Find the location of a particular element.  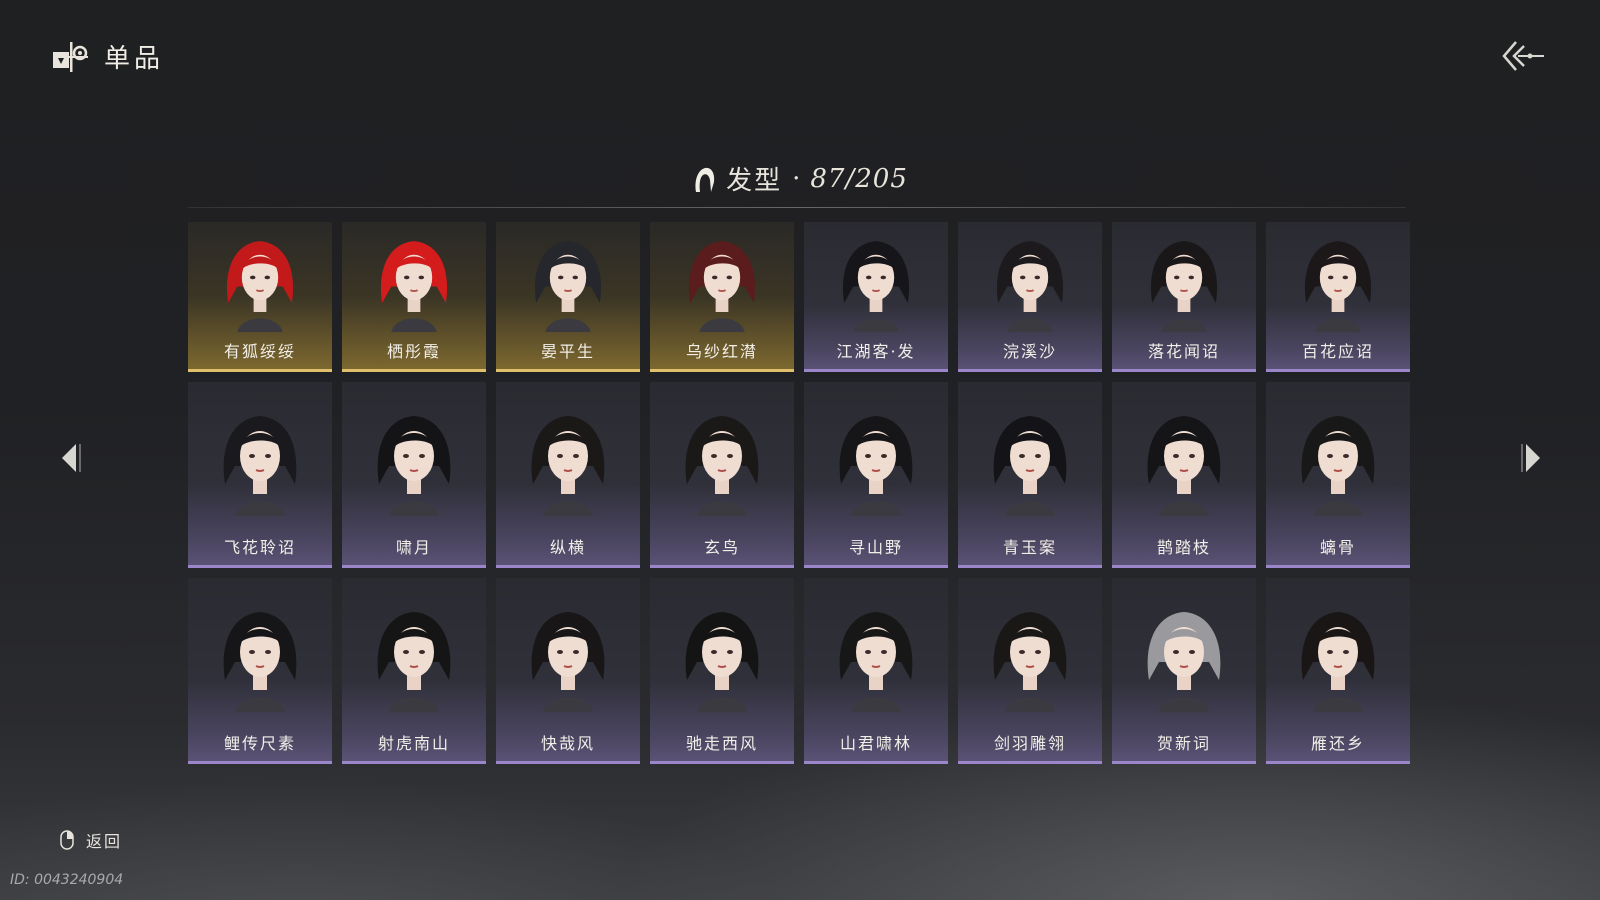

category-label: 发型 is located at coordinates (754, 181).